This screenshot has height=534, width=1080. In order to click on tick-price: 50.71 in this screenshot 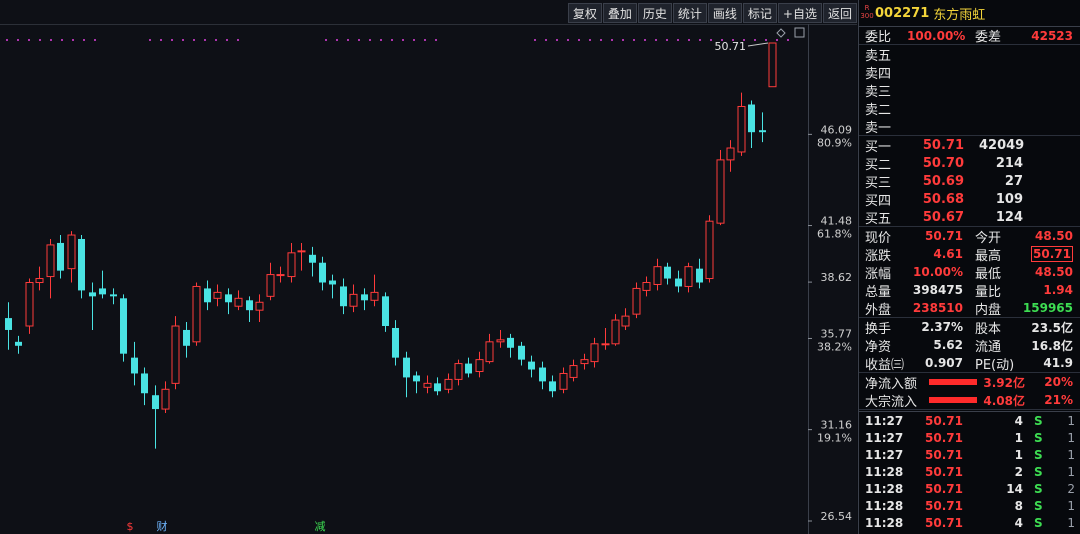, I will do `click(944, 454)`.